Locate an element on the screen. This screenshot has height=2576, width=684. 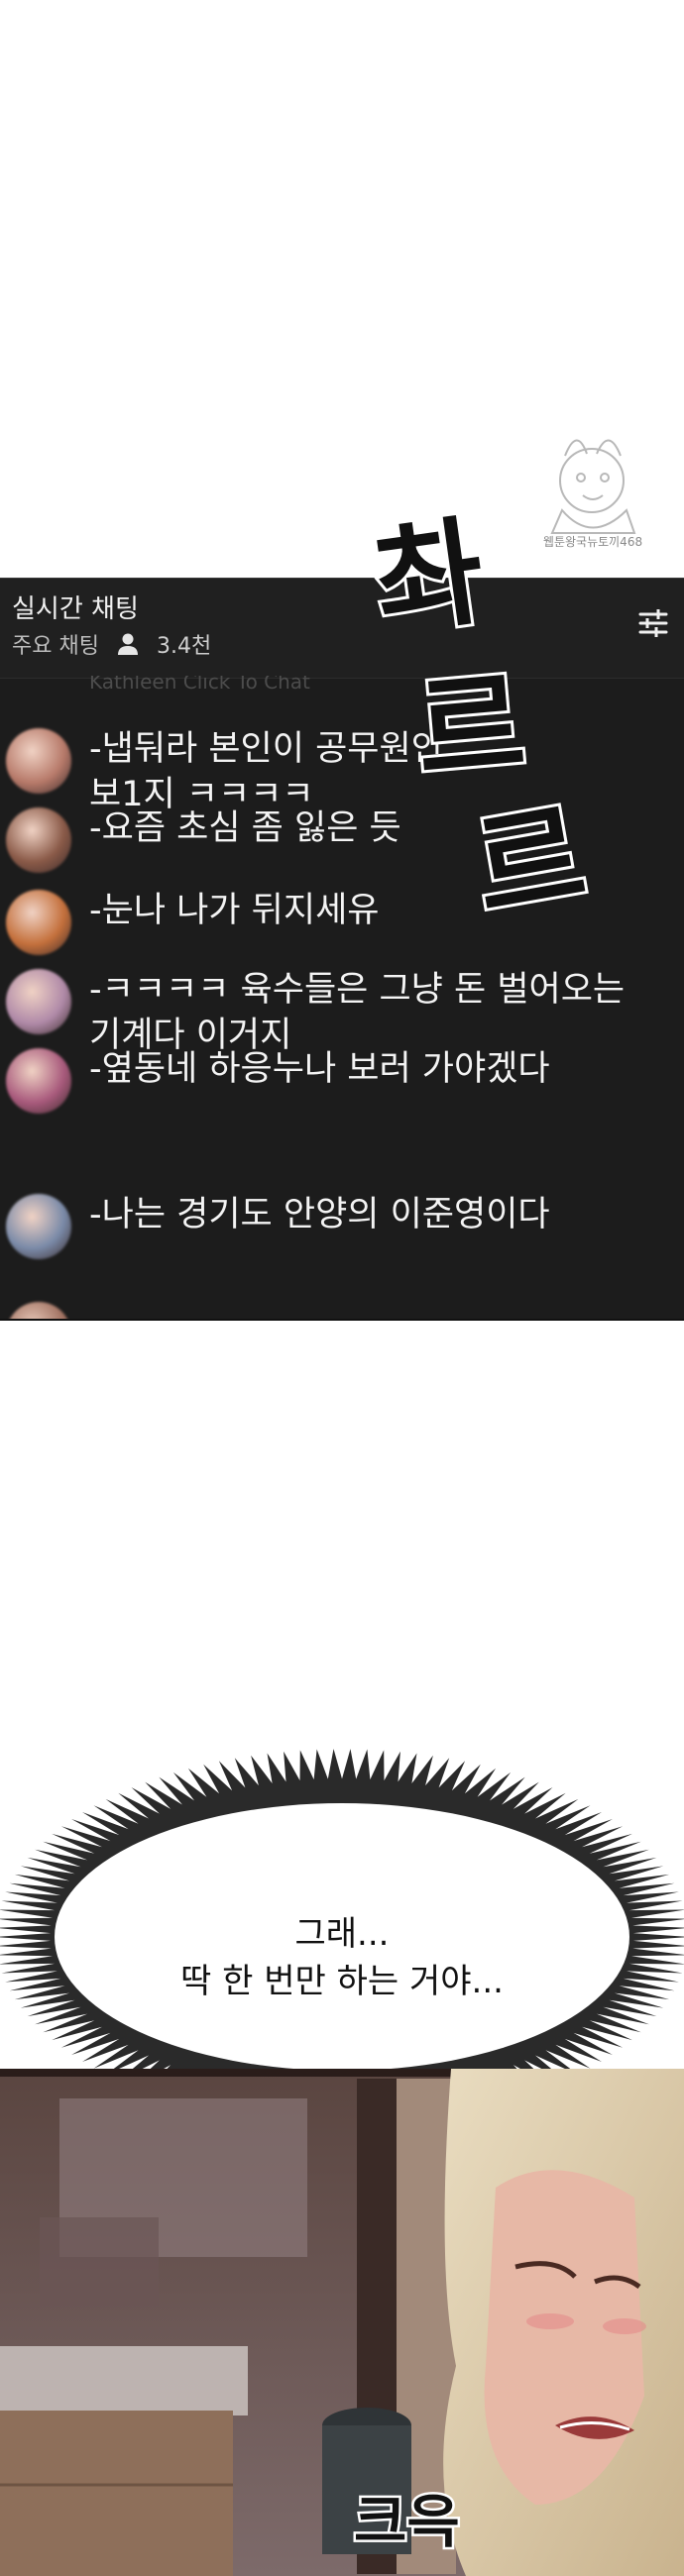
sfx-groan: 크윽 is located at coordinates (407, 2522).